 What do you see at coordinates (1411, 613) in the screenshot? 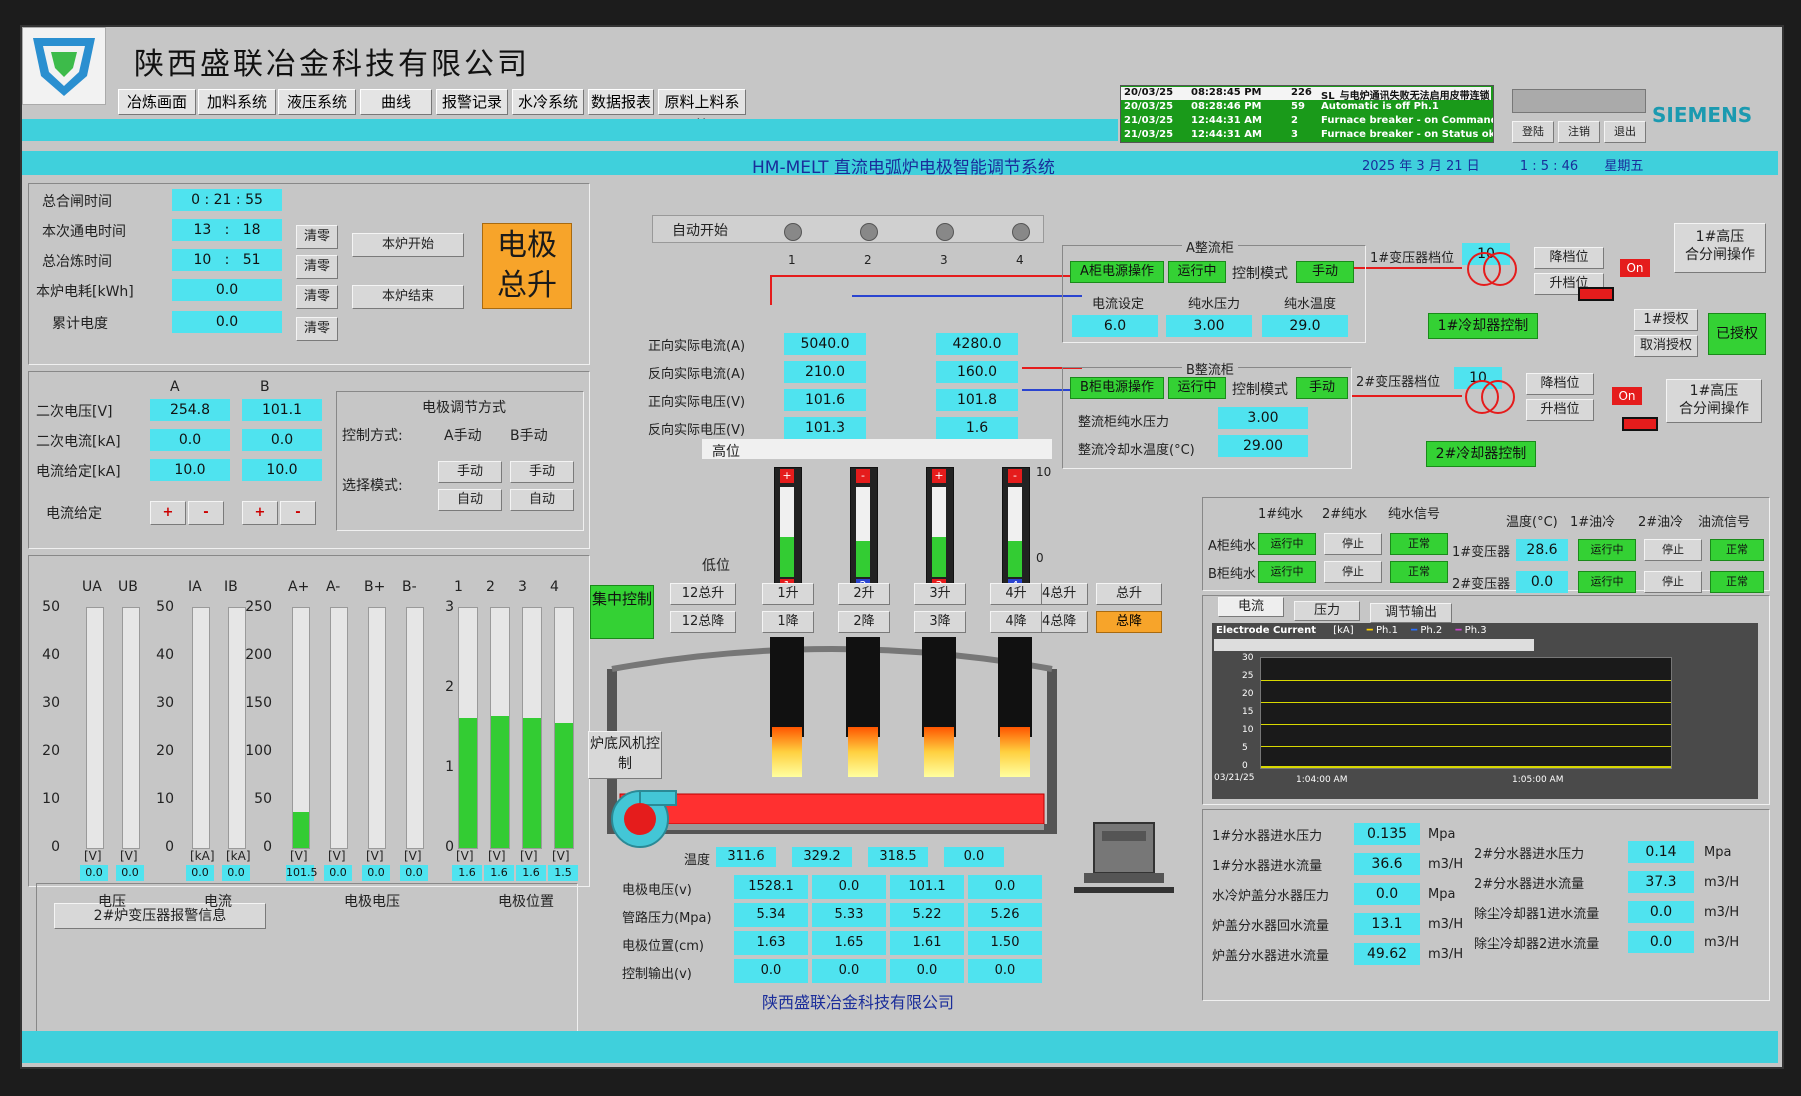
I see `trend-tab-output: 调节输出` at bounding box center [1411, 613].